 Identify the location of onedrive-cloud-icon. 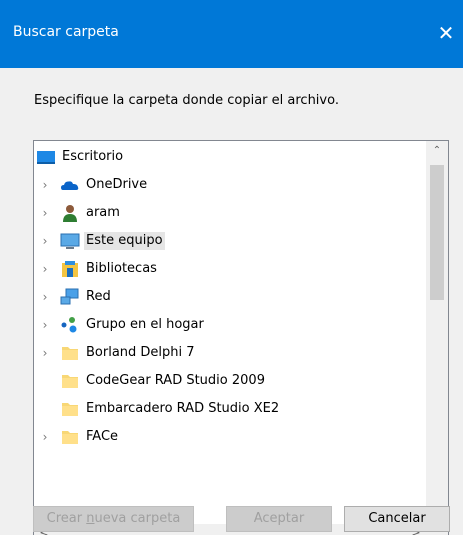
(70, 185).